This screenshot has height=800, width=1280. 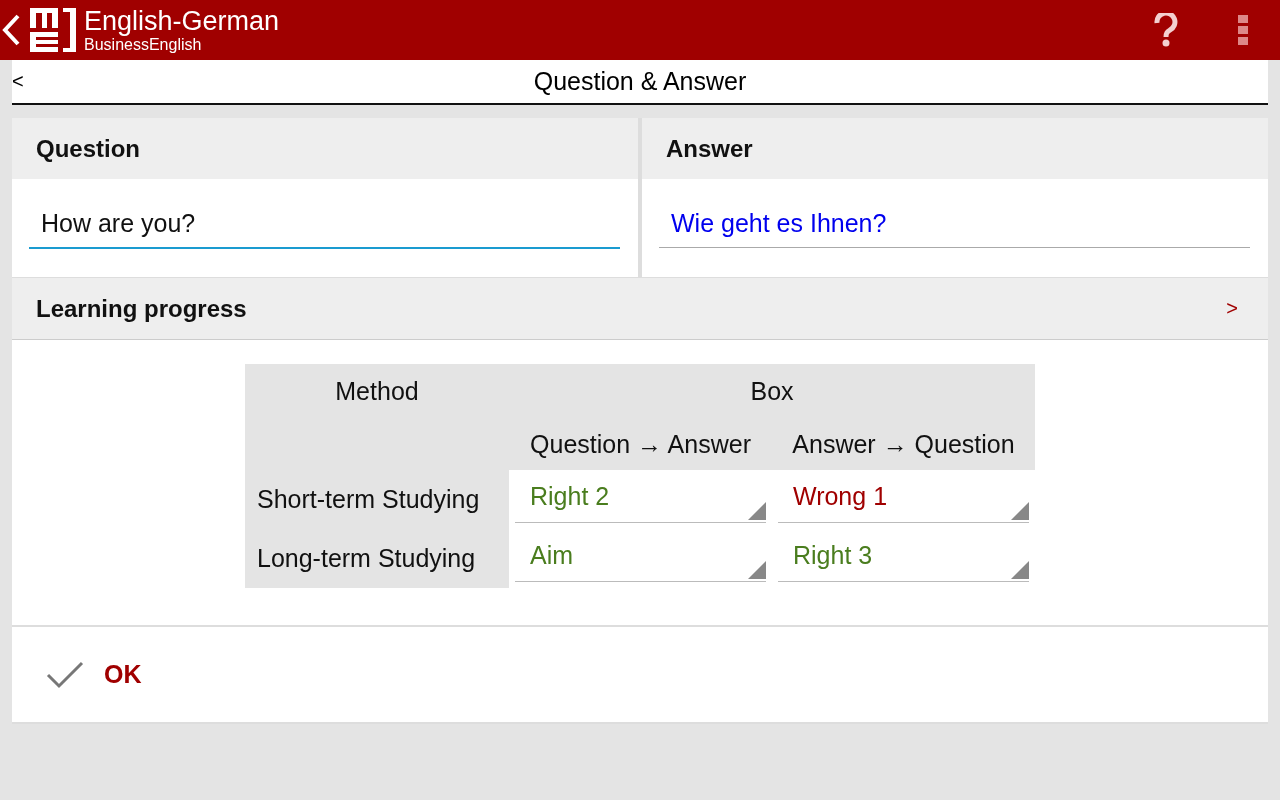 What do you see at coordinates (1243, 30) in the screenshot?
I see `menu-icon` at bounding box center [1243, 30].